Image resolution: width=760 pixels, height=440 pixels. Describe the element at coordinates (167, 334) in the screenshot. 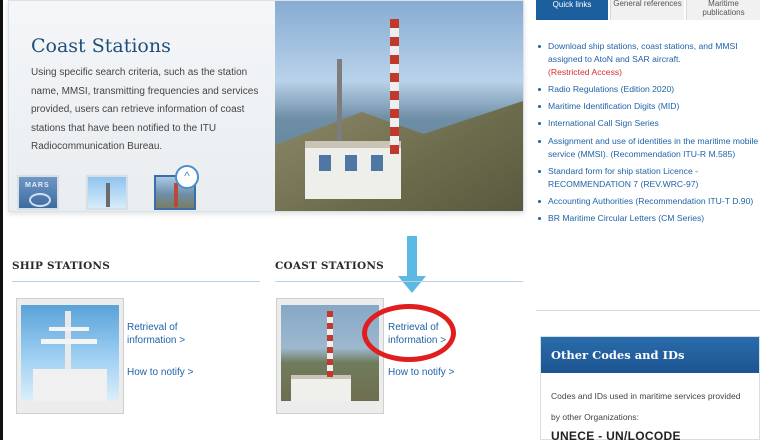

I see `ship-retrieval-link: Retrieval of information >` at that location.